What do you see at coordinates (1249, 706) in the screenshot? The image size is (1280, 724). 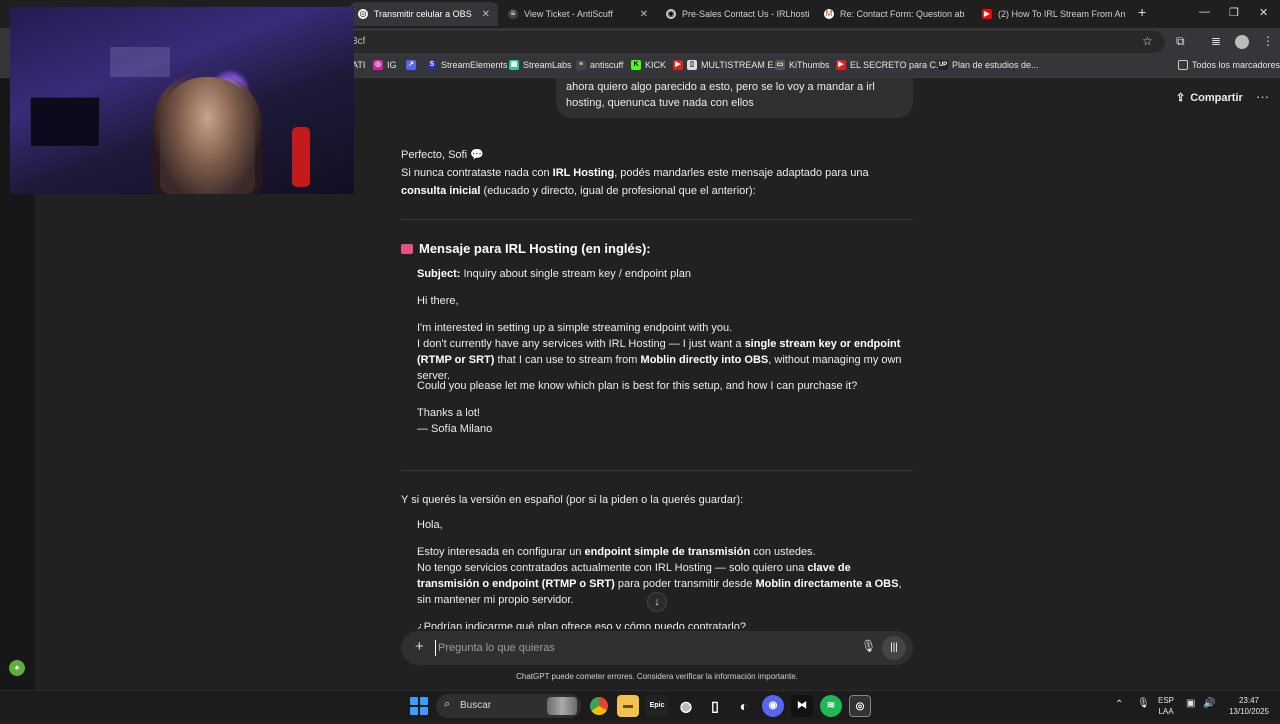 I see `clock: 23:47 13/10/2025` at bounding box center [1249, 706].